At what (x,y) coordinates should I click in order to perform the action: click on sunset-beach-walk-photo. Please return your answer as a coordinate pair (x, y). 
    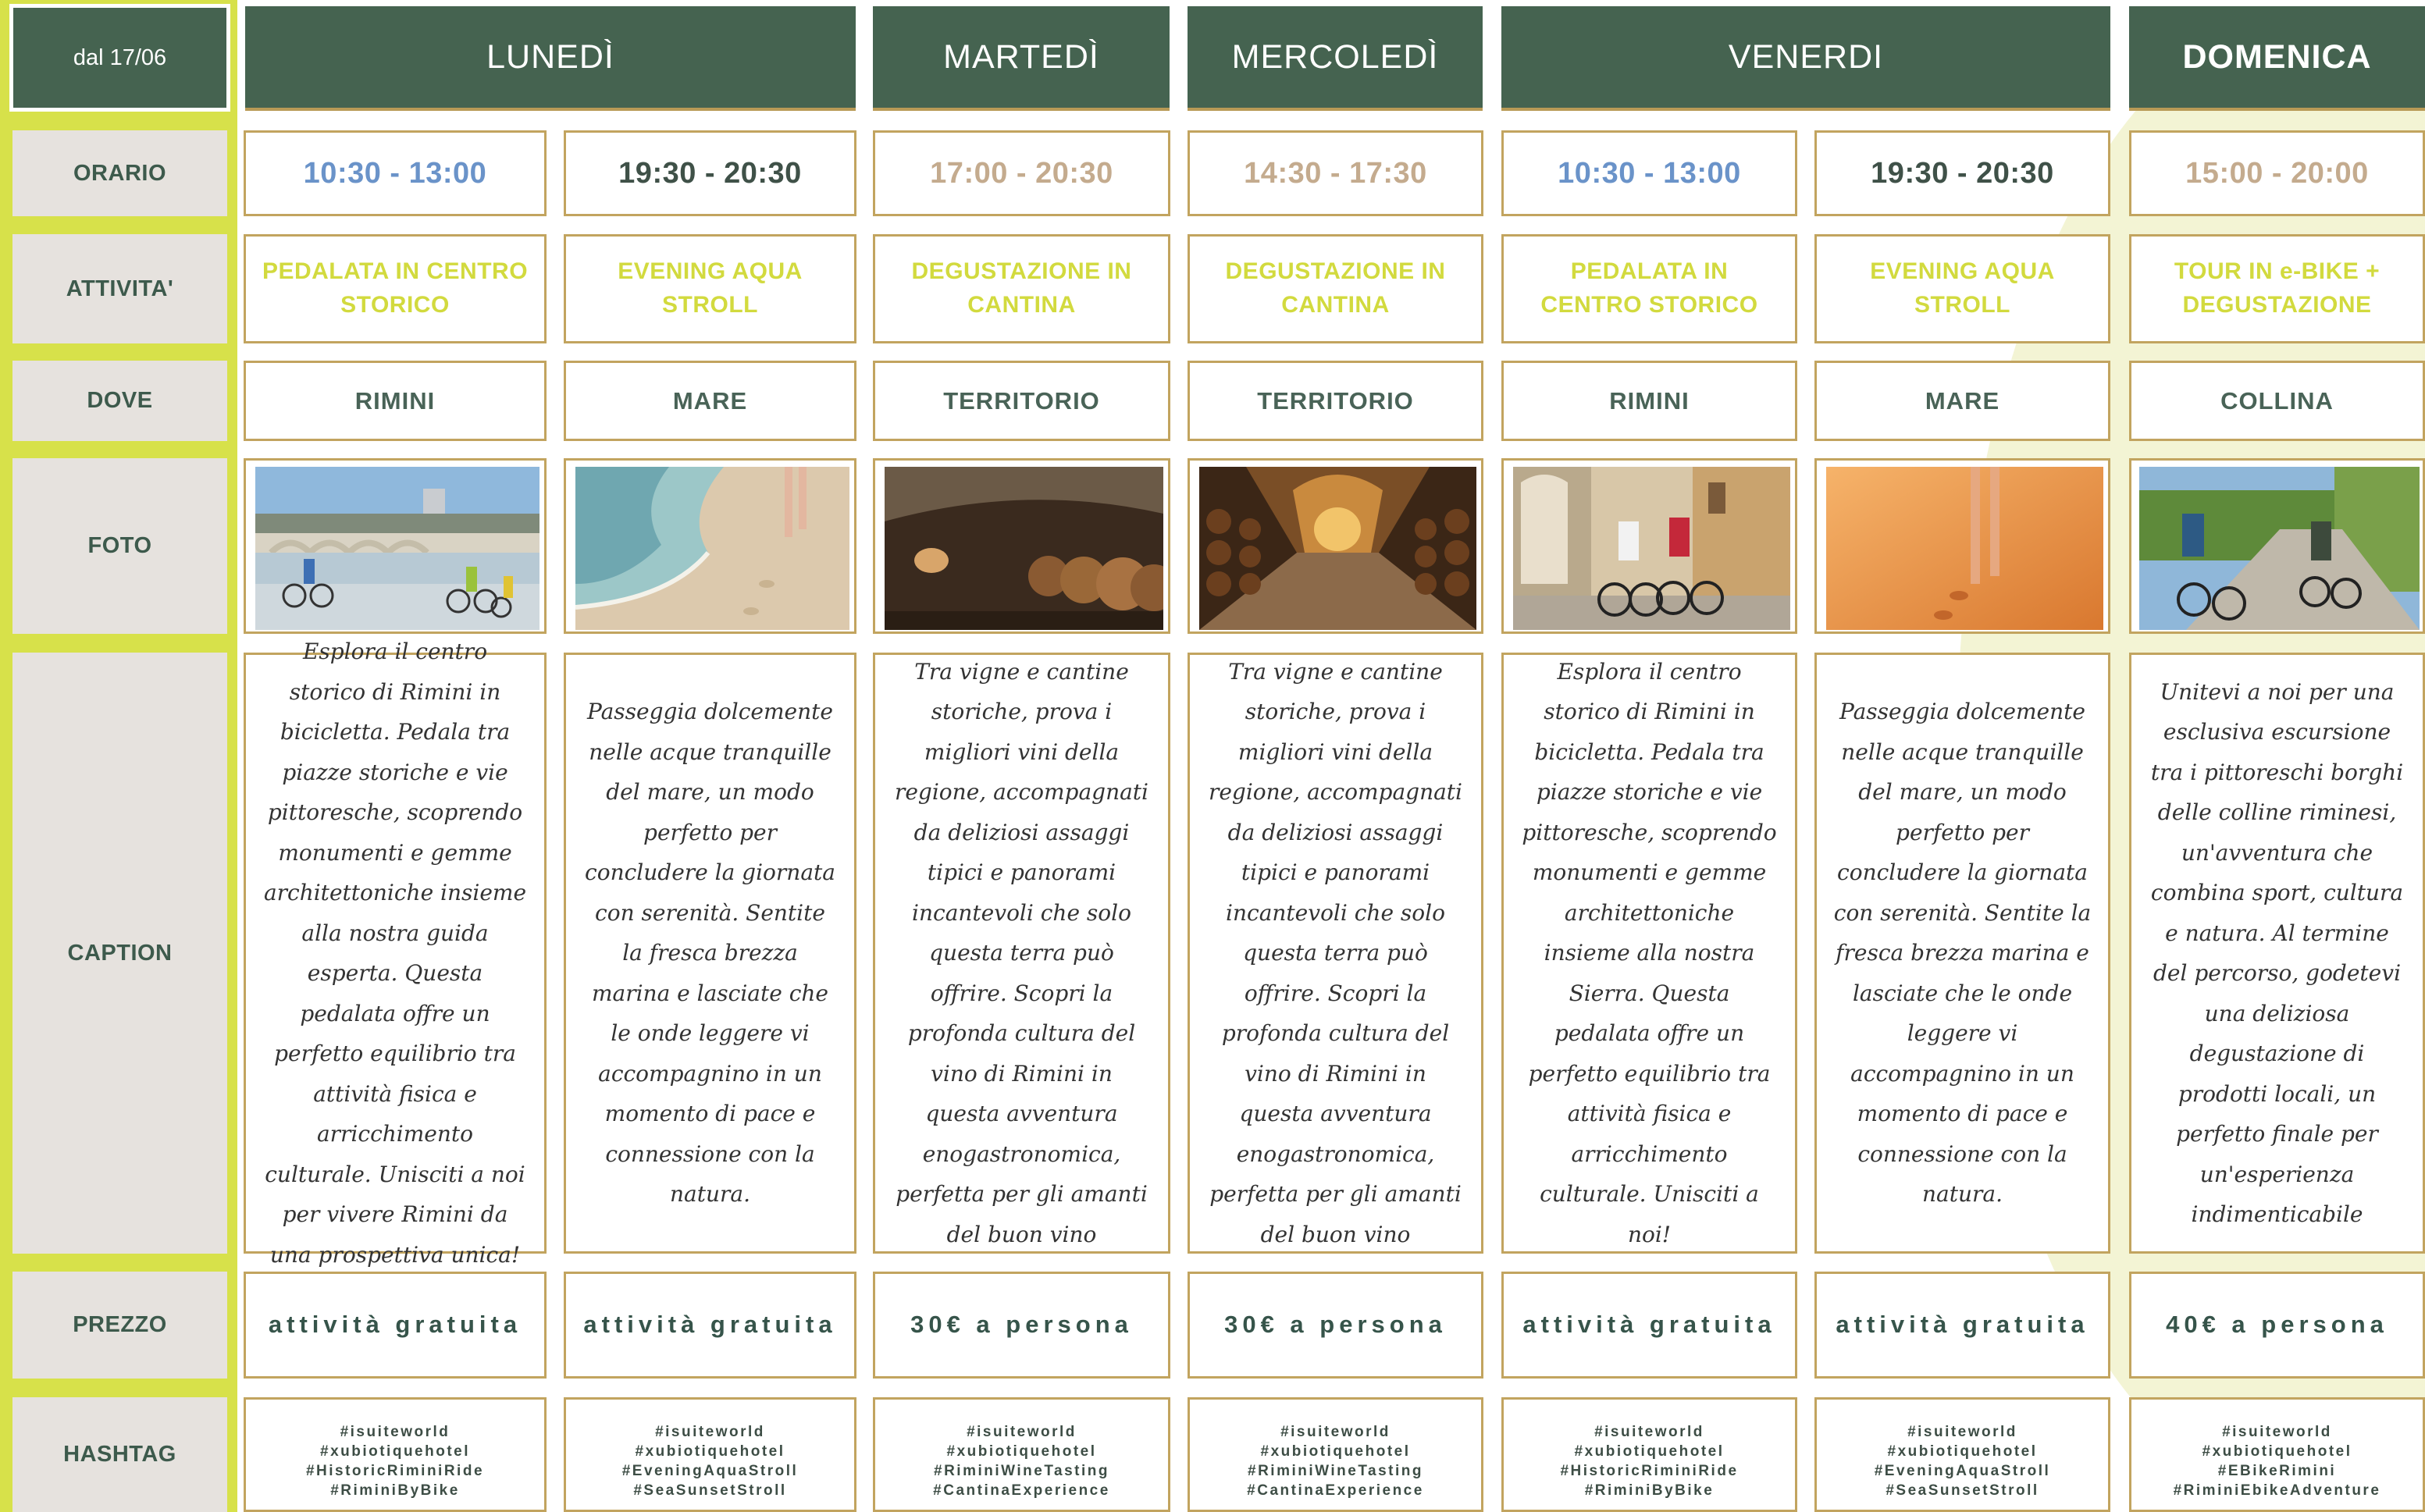
    Looking at the image, I should click on (1964, 548).